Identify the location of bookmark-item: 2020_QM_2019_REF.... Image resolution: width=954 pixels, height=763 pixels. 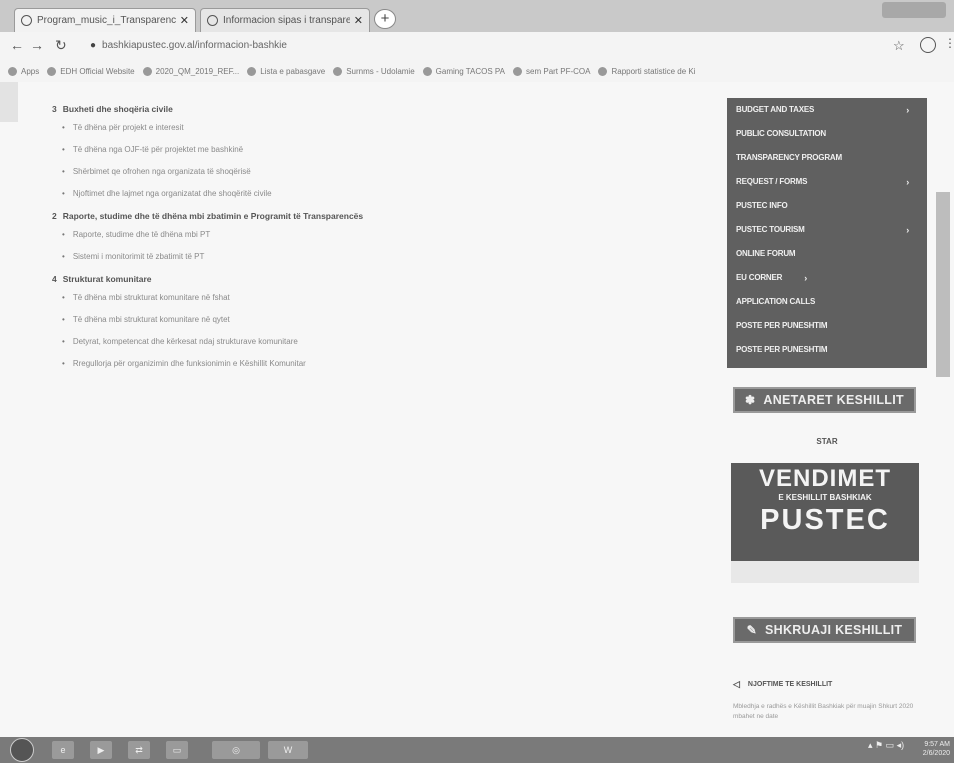
(190, 71).